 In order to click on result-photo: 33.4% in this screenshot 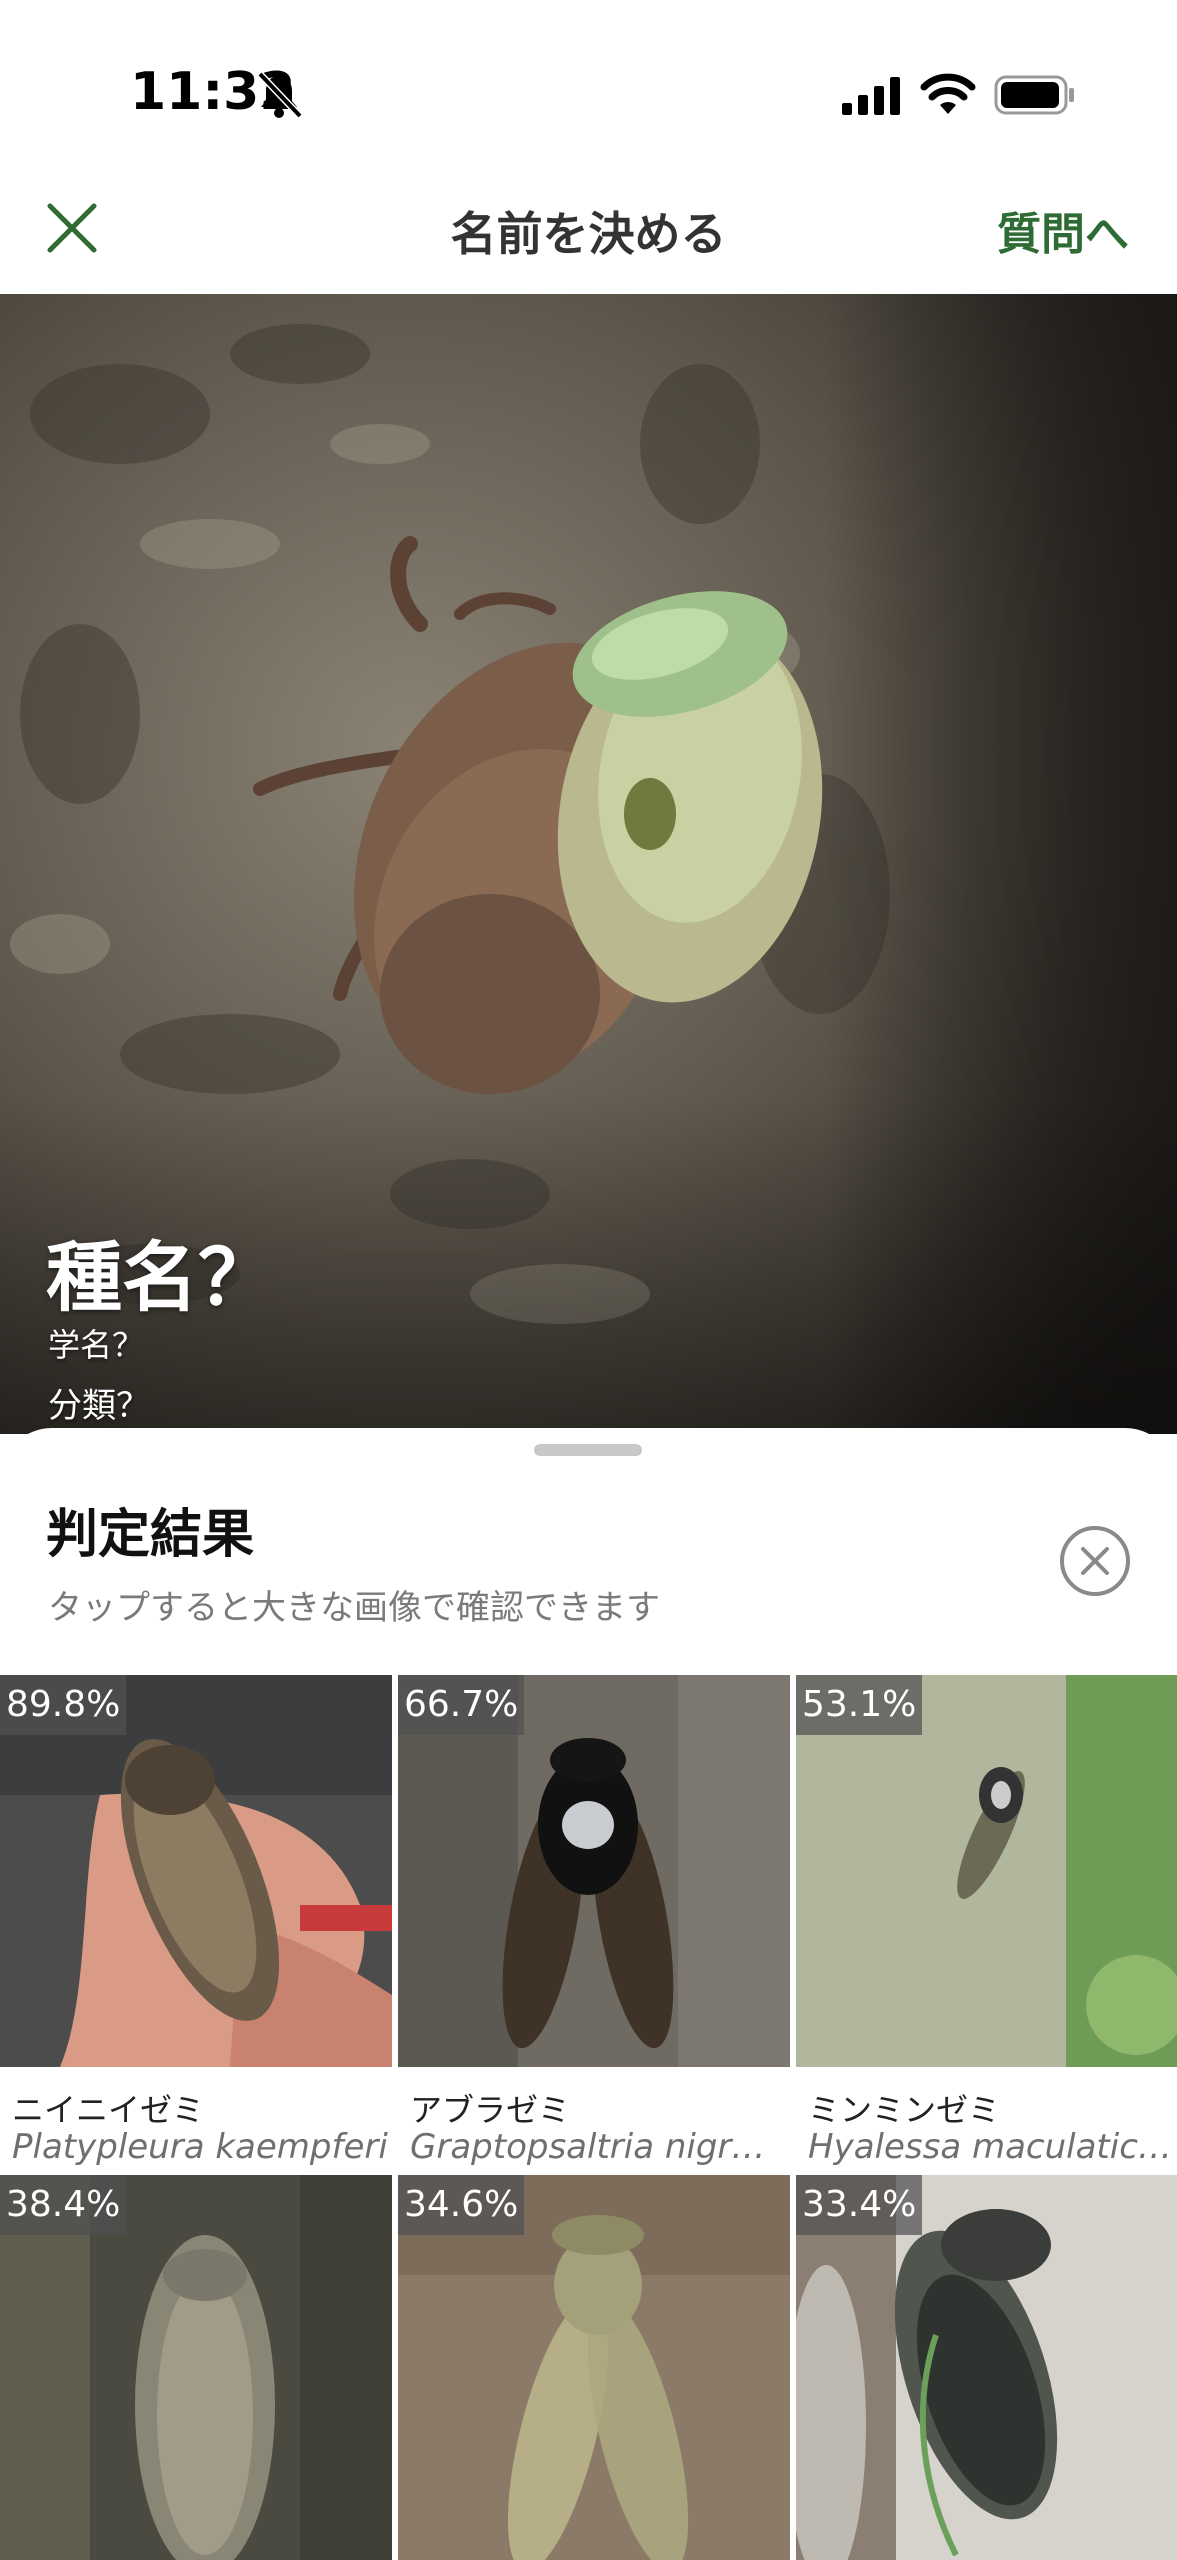, I will do `click(986, 2367)`.